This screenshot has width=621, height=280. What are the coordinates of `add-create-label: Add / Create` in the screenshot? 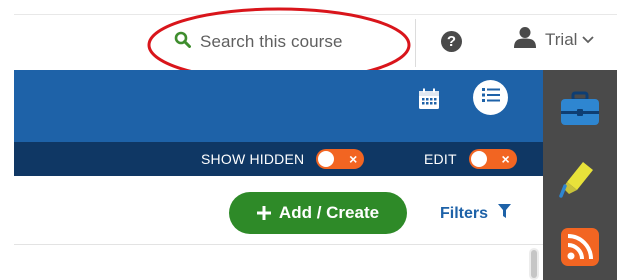 It's located at (329, 212).